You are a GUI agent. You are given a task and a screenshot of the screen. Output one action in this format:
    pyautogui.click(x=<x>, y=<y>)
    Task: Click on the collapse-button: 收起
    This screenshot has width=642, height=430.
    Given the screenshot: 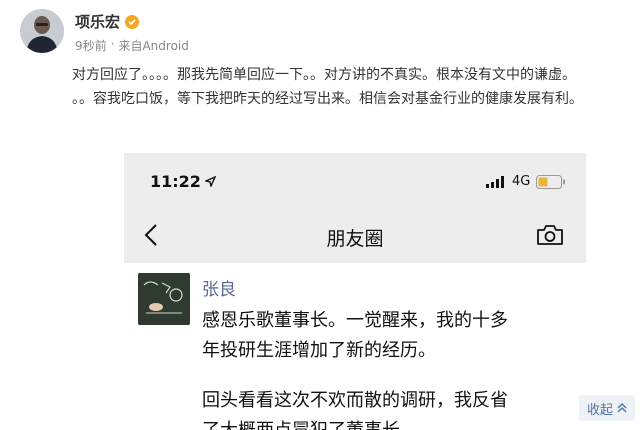 What is the action you would take?
    pyautogui.click(x=607, y=408)
    